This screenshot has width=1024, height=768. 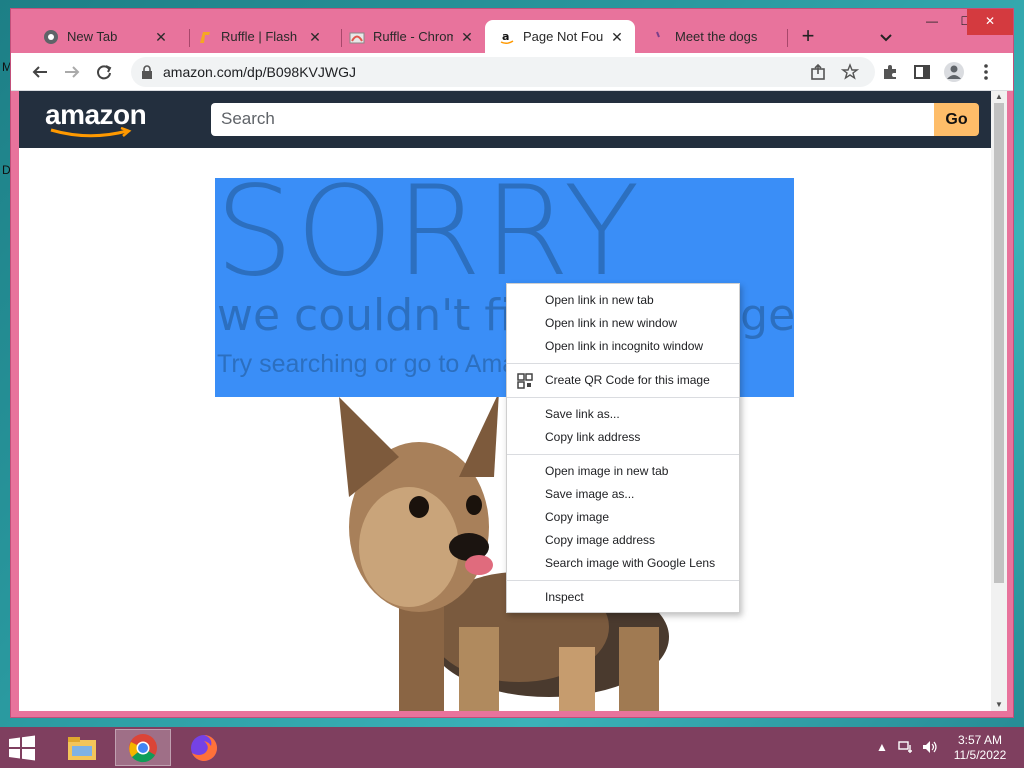 I want to click on menu-open-link-new-window: Open link in new window, so click(x=623, y=323).